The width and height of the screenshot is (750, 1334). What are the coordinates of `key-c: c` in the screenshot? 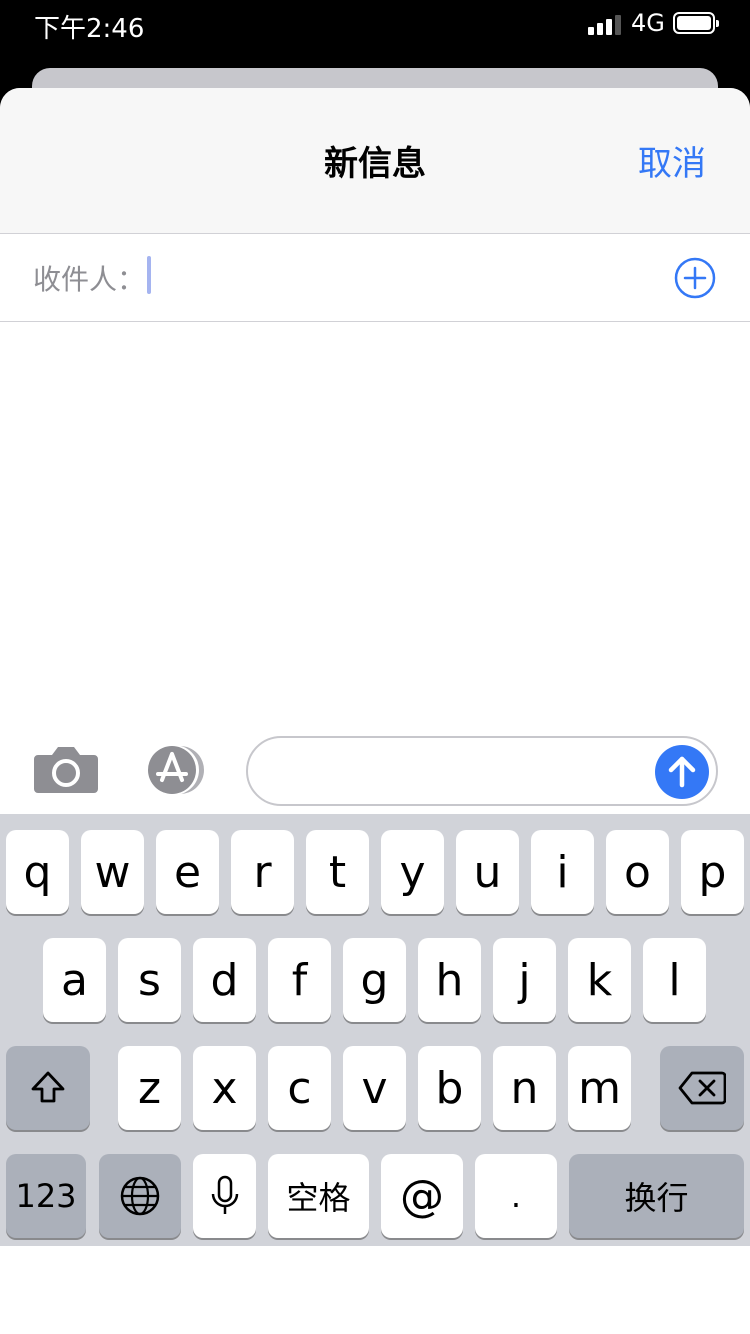 It's located at (299, 1088).